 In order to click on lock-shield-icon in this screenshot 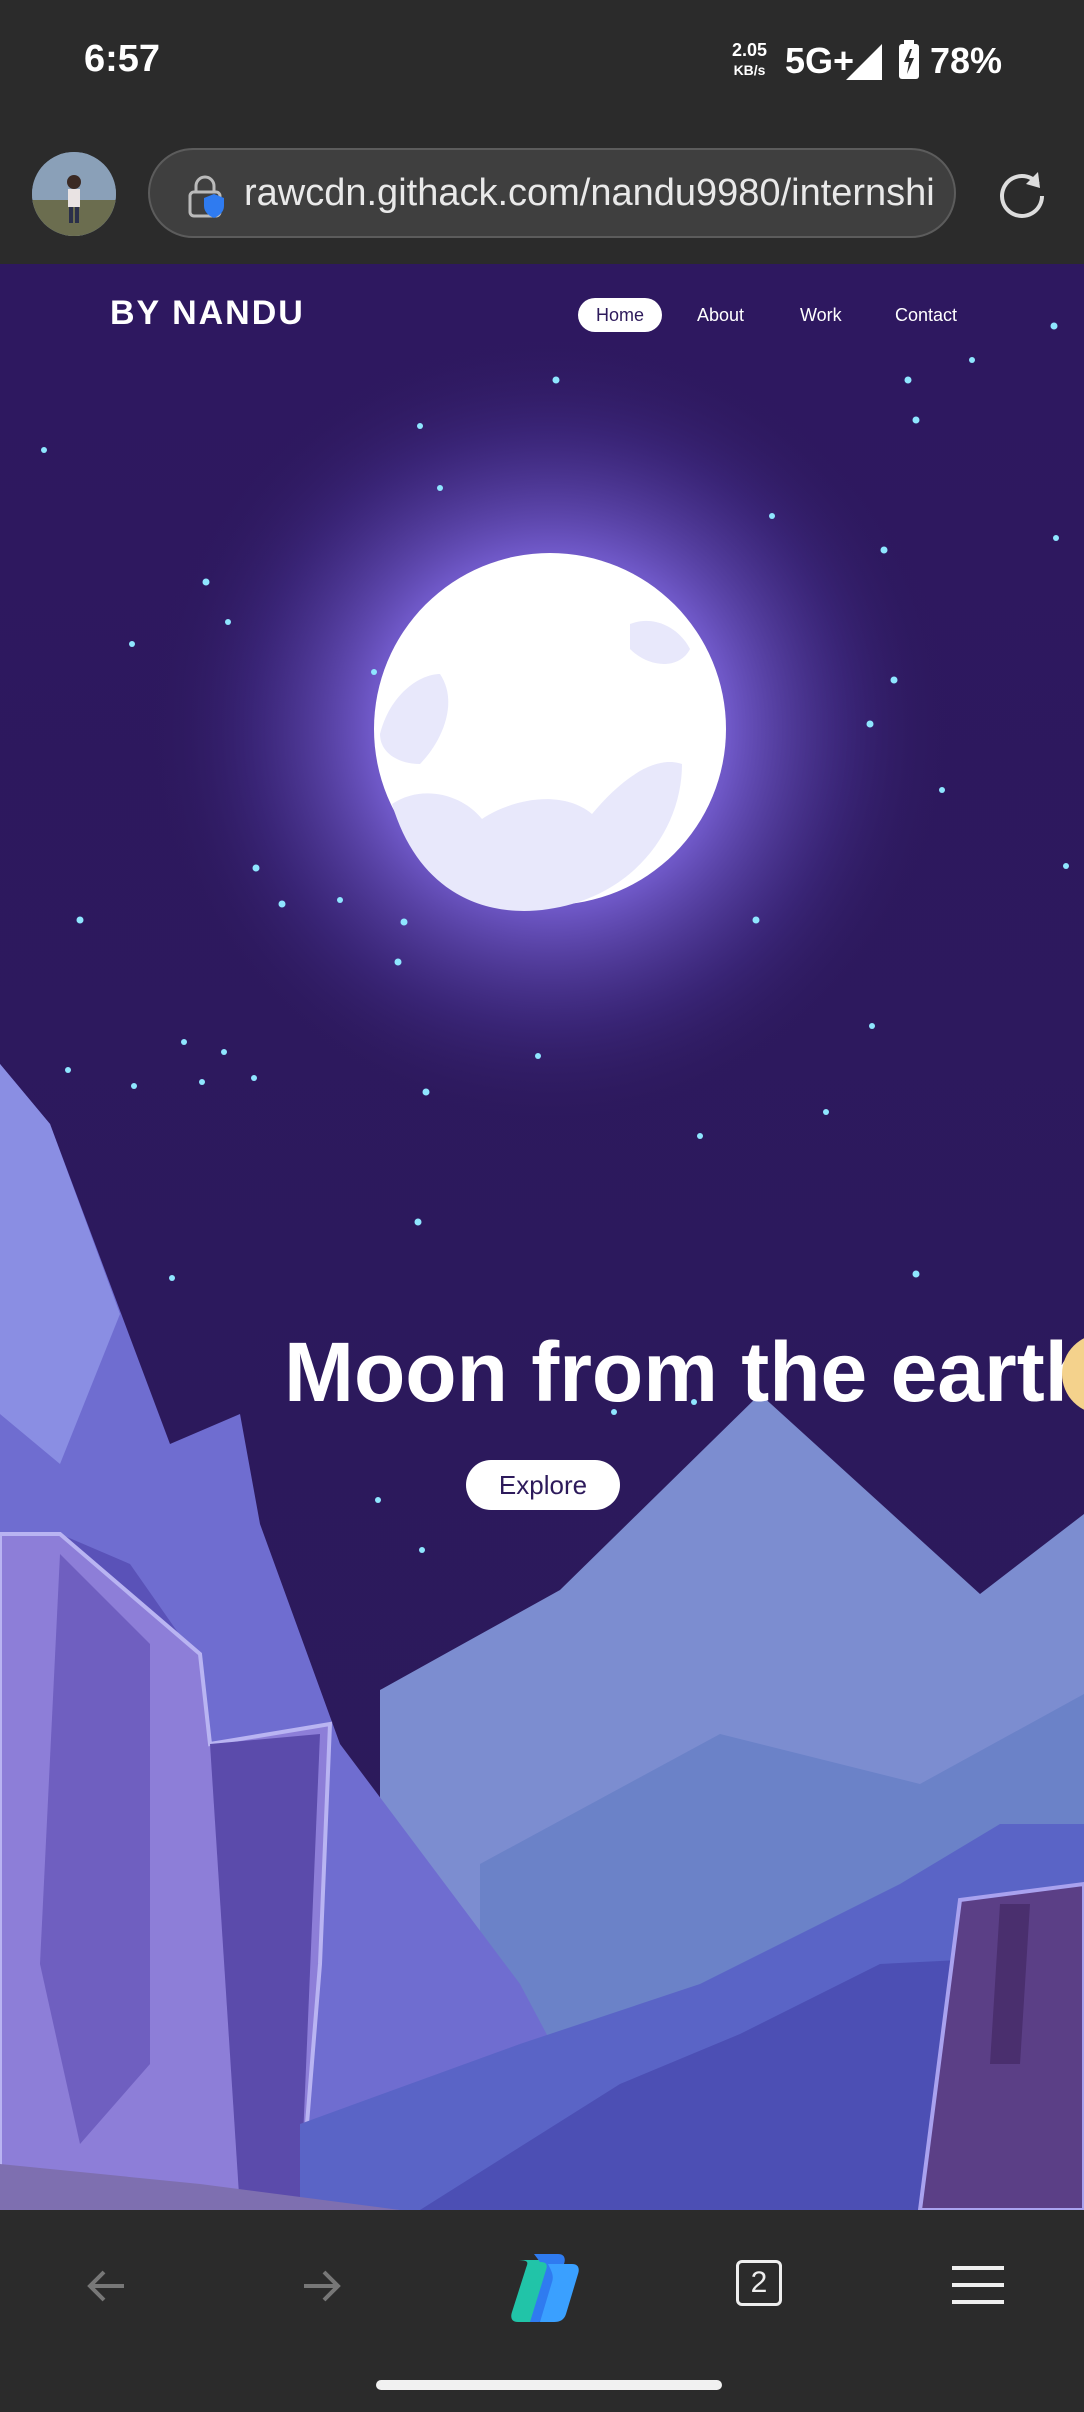, I will do `click(206, 196)`.